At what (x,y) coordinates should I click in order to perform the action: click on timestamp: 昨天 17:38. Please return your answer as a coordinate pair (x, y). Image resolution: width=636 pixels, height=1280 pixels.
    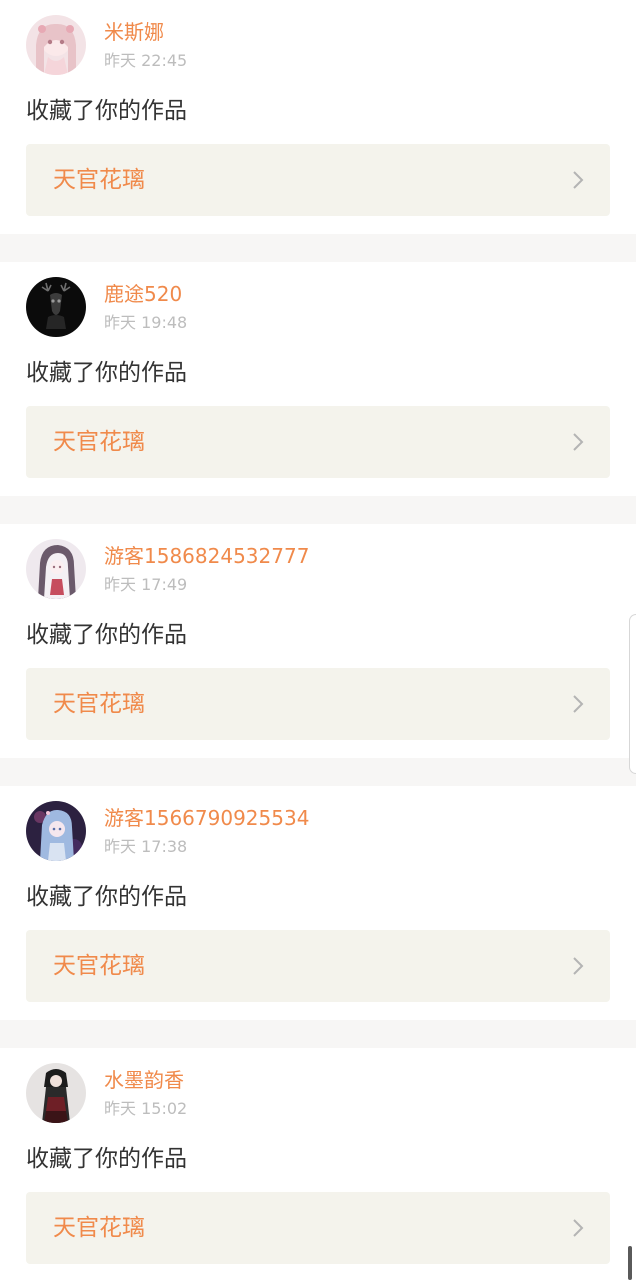
    Looking at the image, I should click on (146, 846).